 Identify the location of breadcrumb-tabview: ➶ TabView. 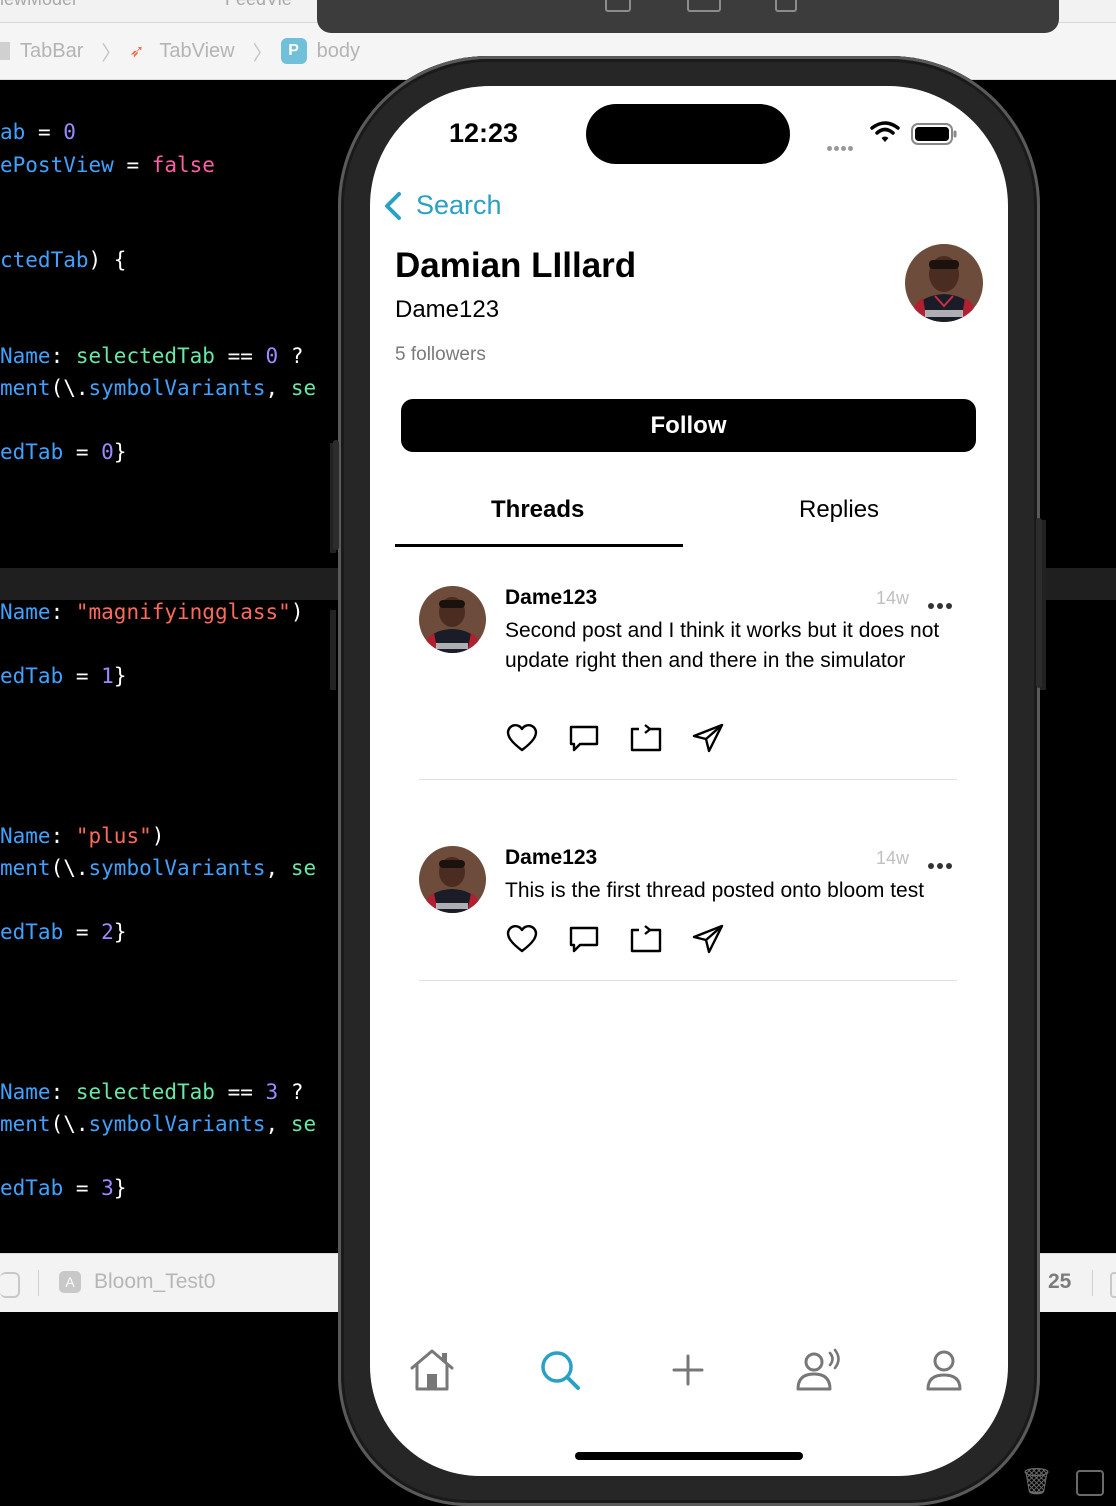
(181, 51).